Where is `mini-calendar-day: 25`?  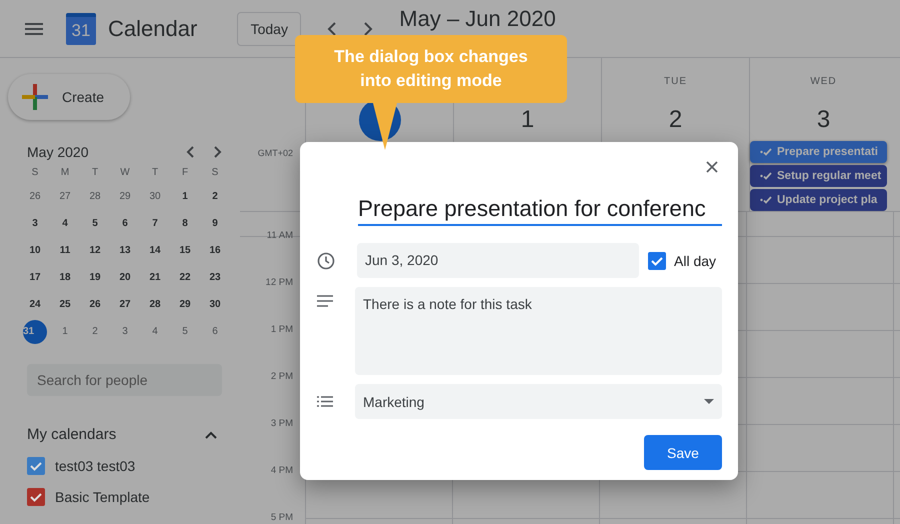
mini-calendar-day: 25 is located at coordinates (65, 305).